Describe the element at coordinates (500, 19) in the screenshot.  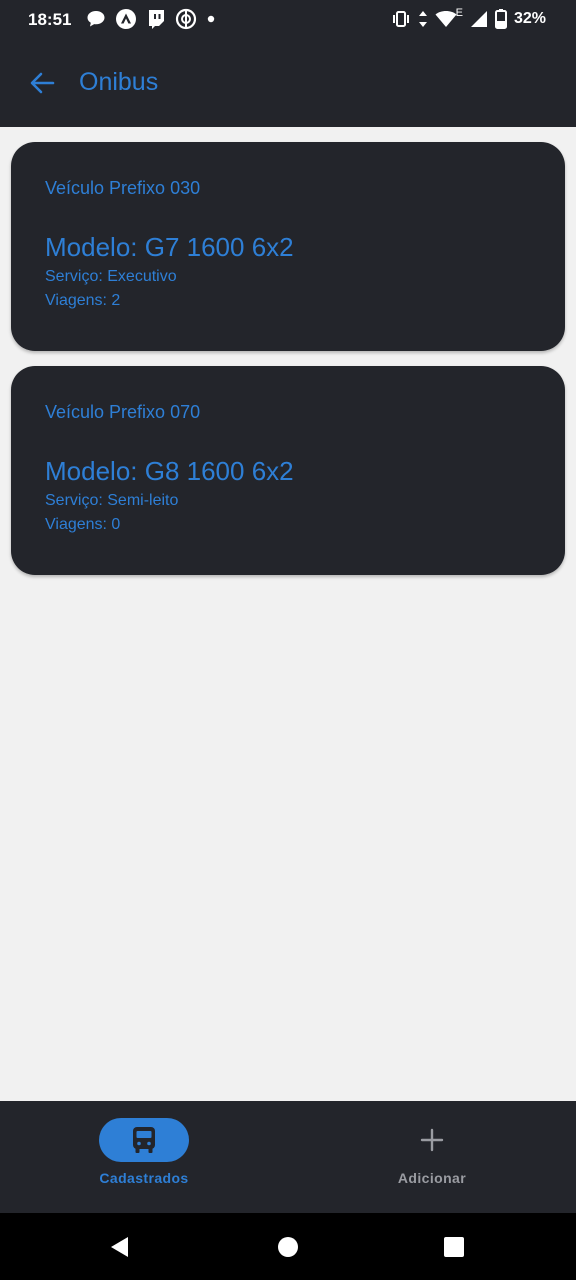
I see `battery-icon` at that location.